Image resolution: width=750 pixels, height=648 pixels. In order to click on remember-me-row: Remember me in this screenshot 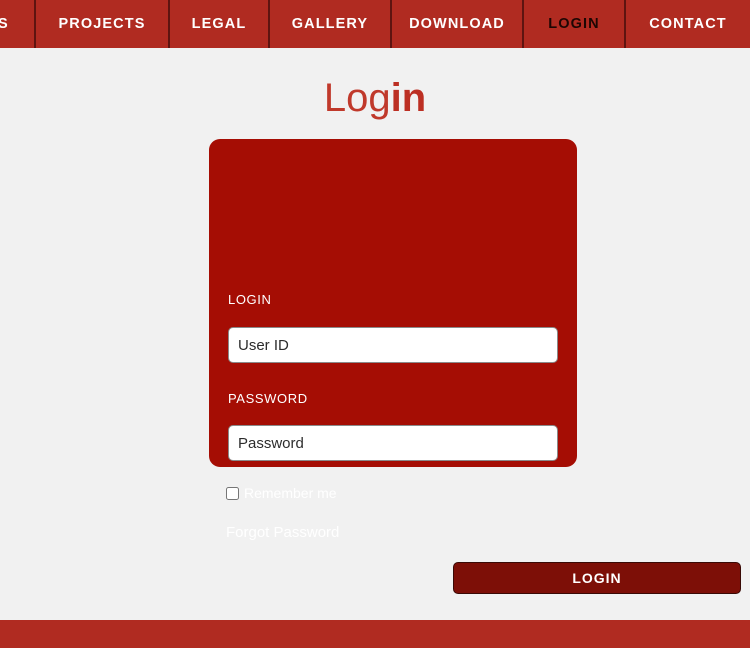, I will do `click(281, 493)`.